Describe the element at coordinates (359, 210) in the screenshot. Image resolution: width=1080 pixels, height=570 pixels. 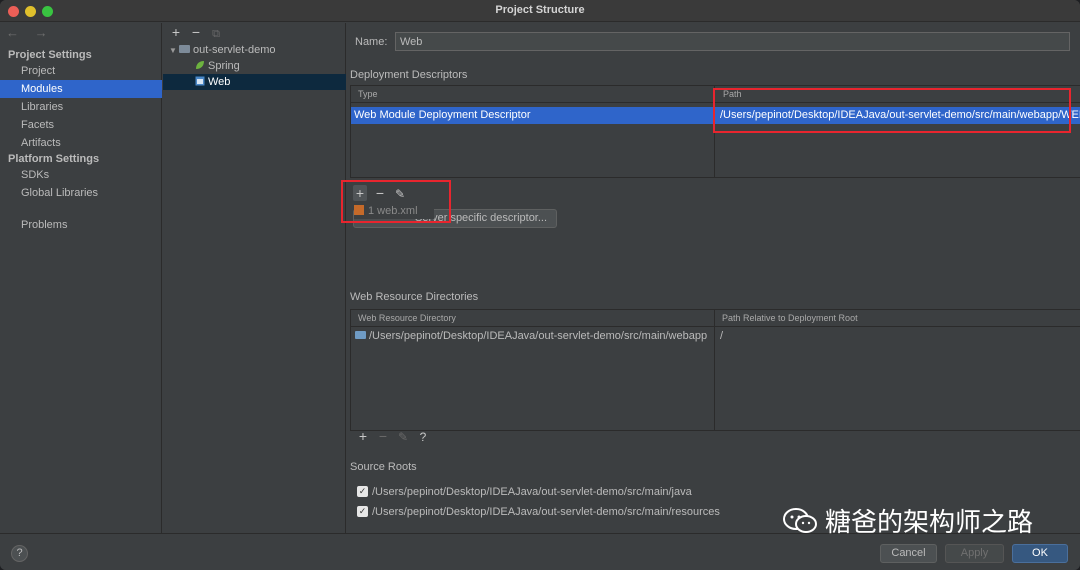
I see `xml-file-icon` at that location.